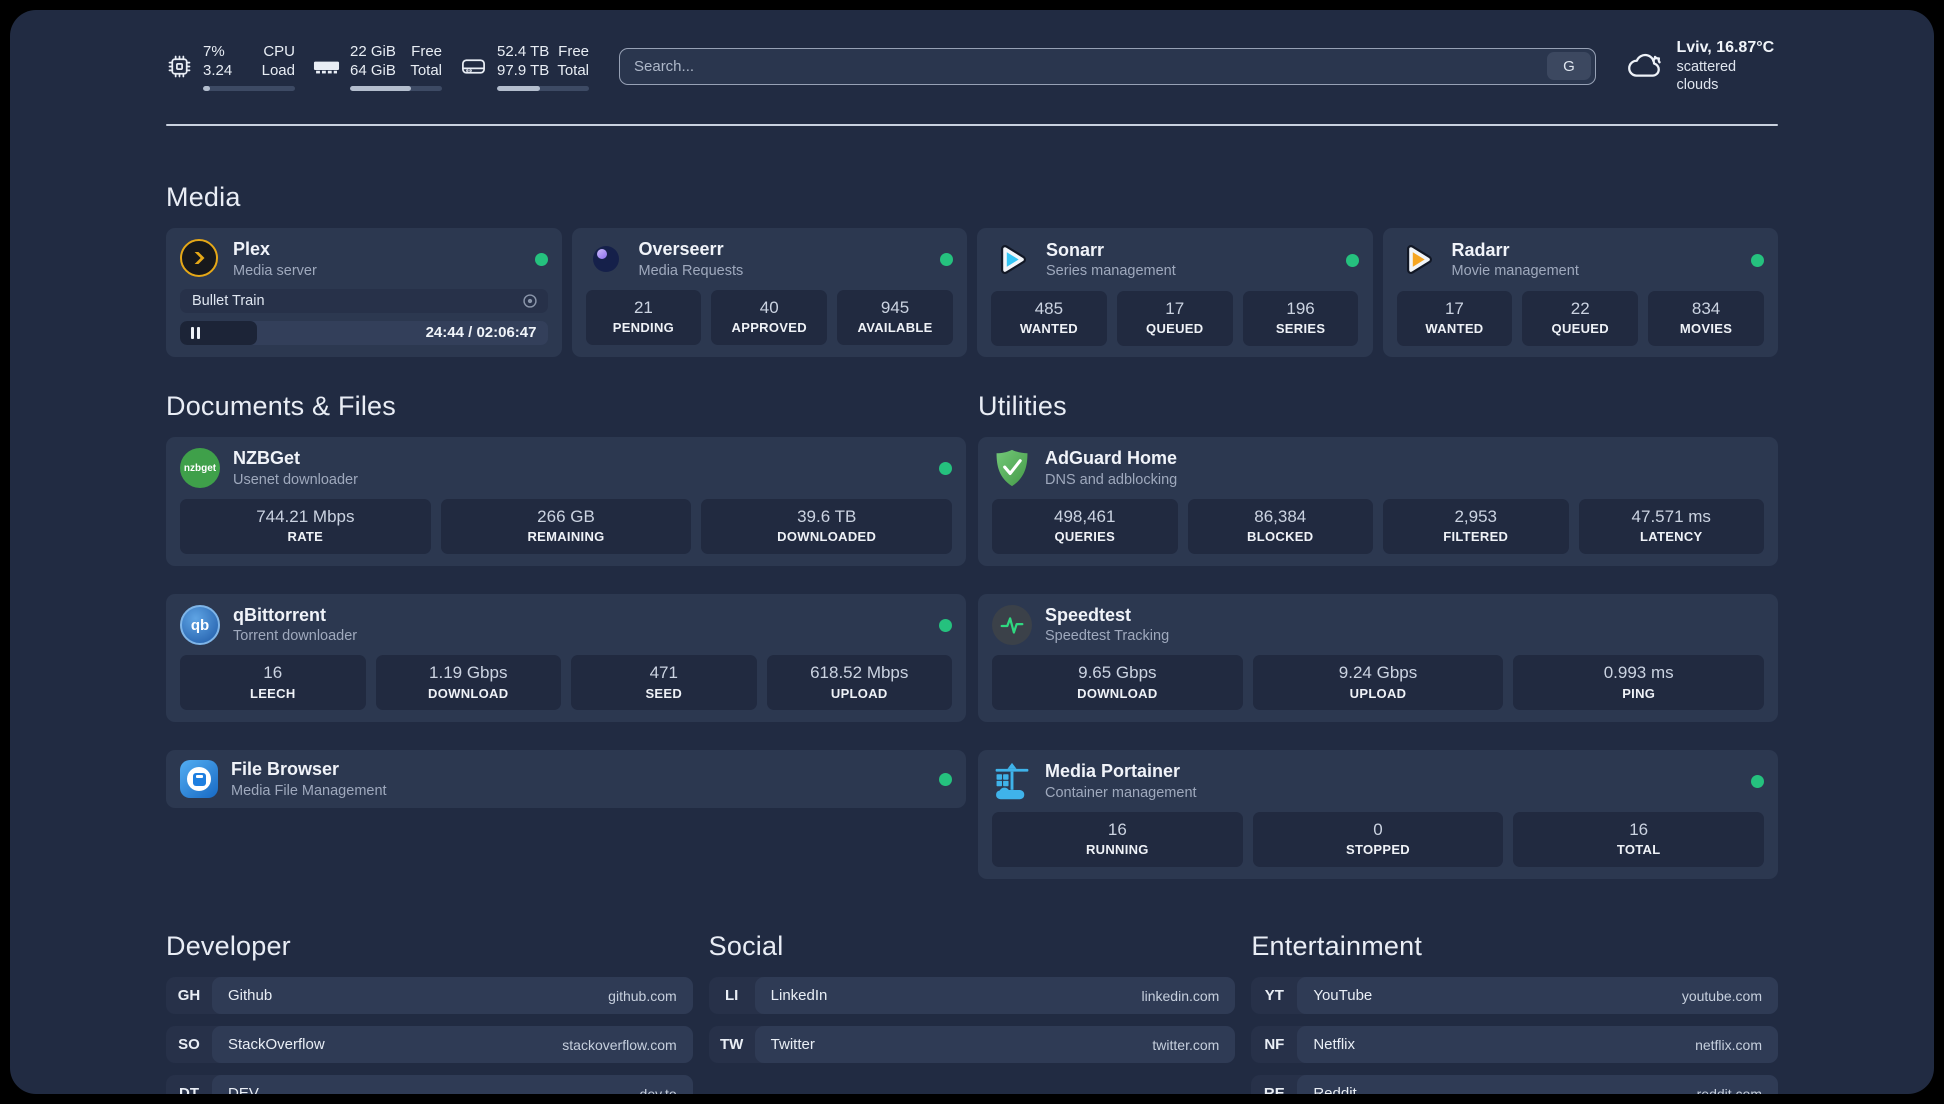  Describe the element at coordinates (1274, 996) in the screenshot. I see `bookmark-abbr: YT` at that location.